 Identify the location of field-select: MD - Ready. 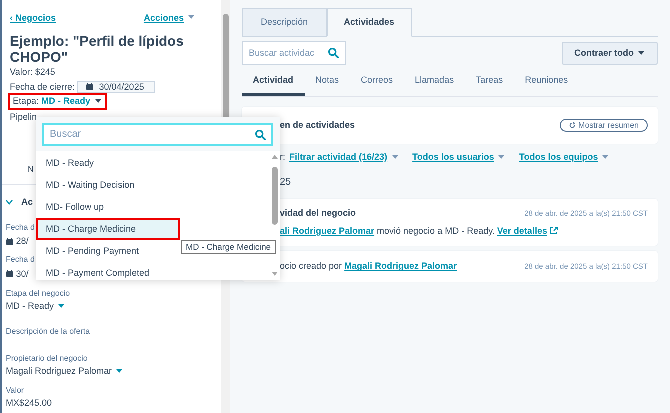
(36, 306).